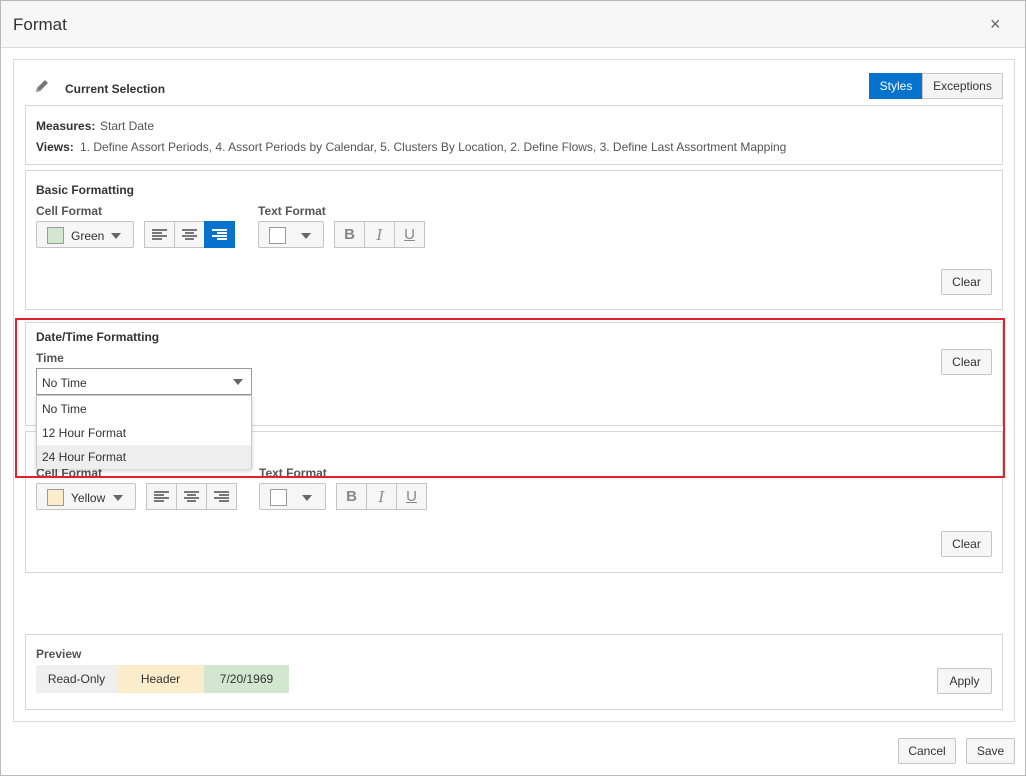  I want to click on cell-color-select: Green, so click(85, 234).